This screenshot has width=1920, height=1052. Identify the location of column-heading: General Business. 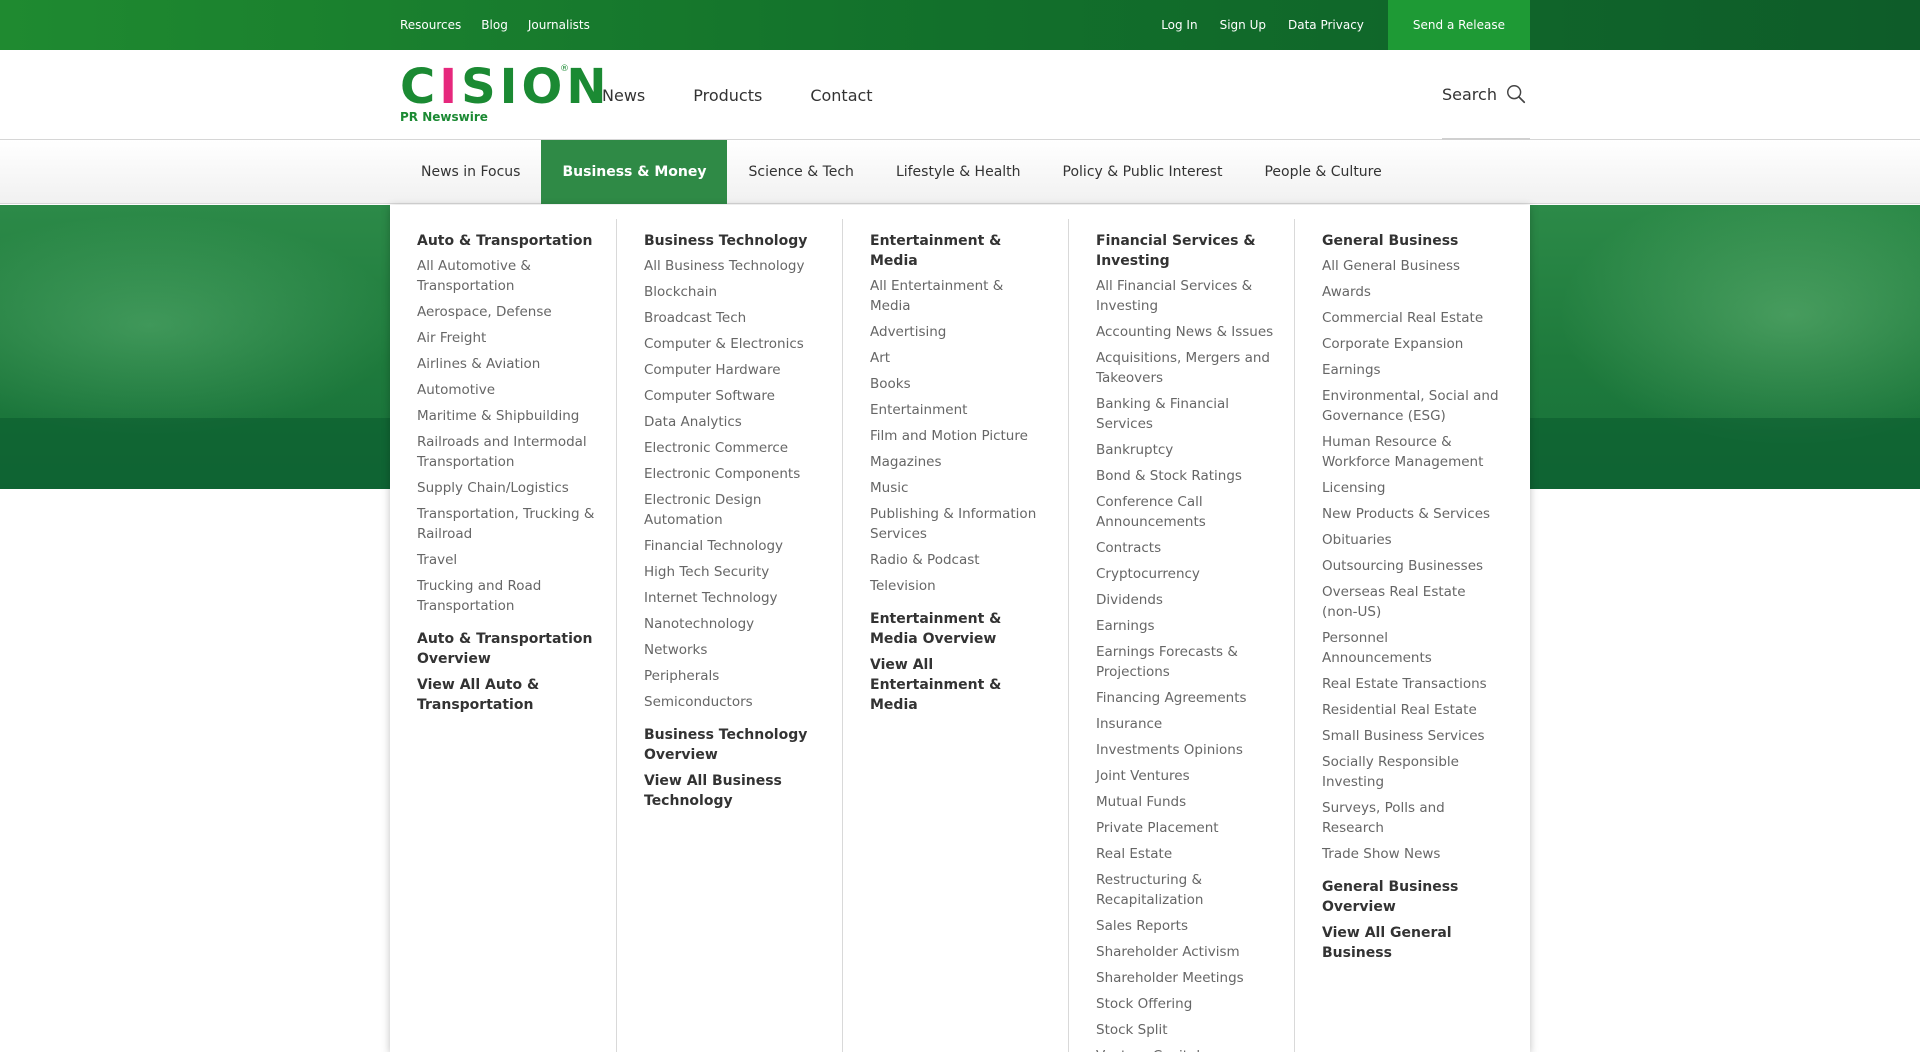
(1411, 241).